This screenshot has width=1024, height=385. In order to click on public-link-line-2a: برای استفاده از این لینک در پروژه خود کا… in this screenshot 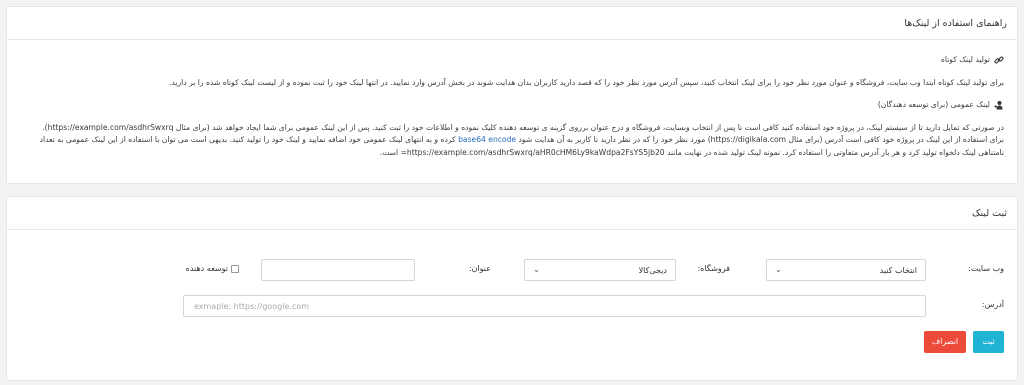, I will do `click(761, 139)`.